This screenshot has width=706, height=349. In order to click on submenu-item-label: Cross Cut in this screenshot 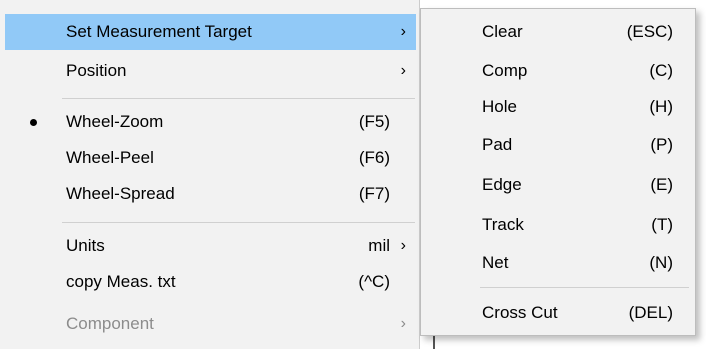, I will do `click(520, 312)`.